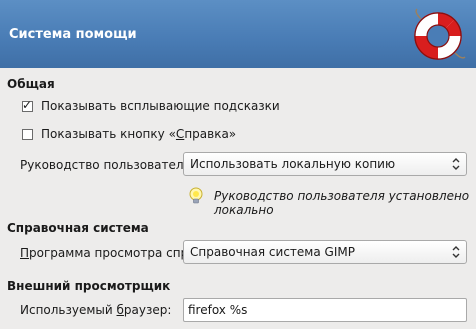  I want to click on help-button-checkbox-row: Показывать кнопку «Справка», so click(129, 134).